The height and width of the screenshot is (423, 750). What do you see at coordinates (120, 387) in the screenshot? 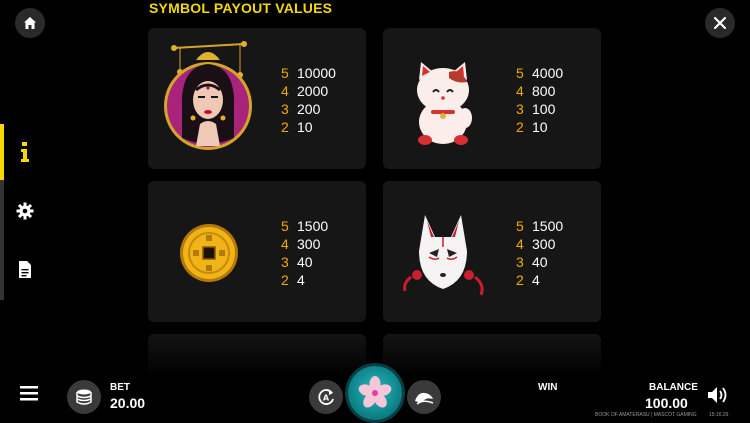
I see `bet-label: BET` at bounding box center [120, 387].